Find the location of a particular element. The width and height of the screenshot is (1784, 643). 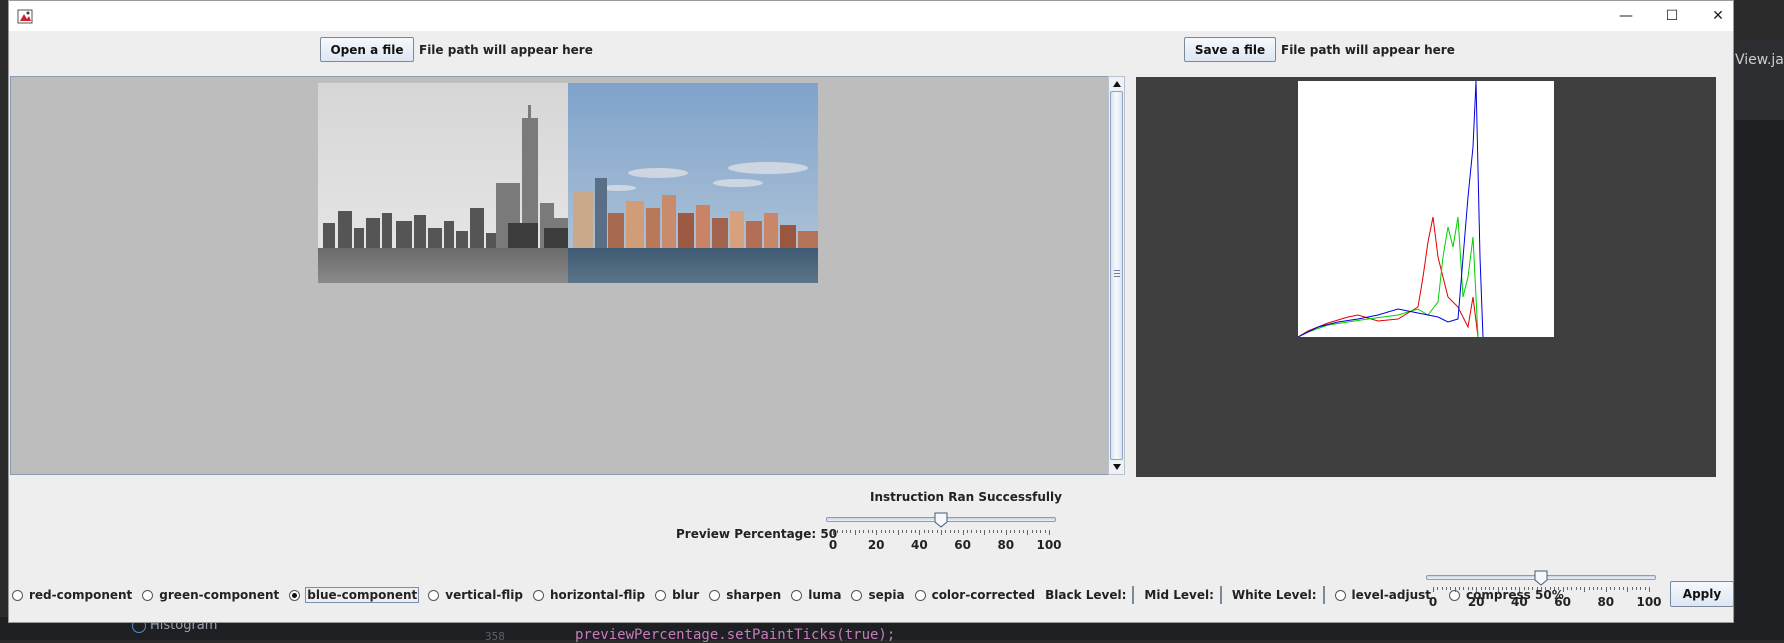

radio-label: color-corrected is located at coordinates (983, 595).